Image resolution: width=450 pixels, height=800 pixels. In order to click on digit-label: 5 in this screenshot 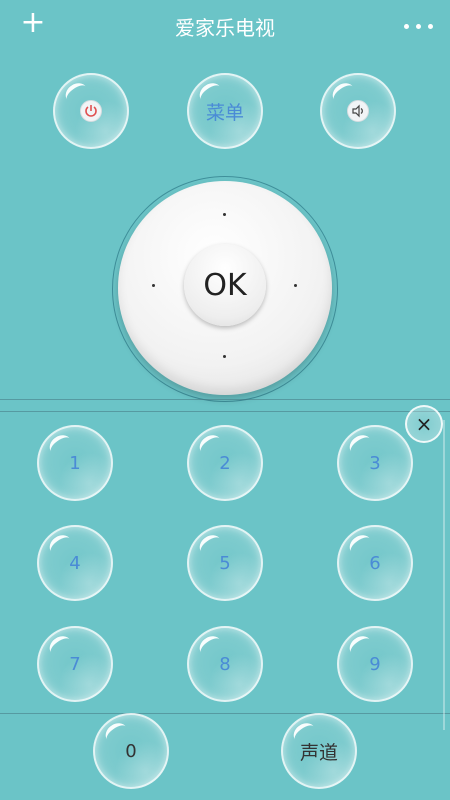, I will do `click(225, 563)`.